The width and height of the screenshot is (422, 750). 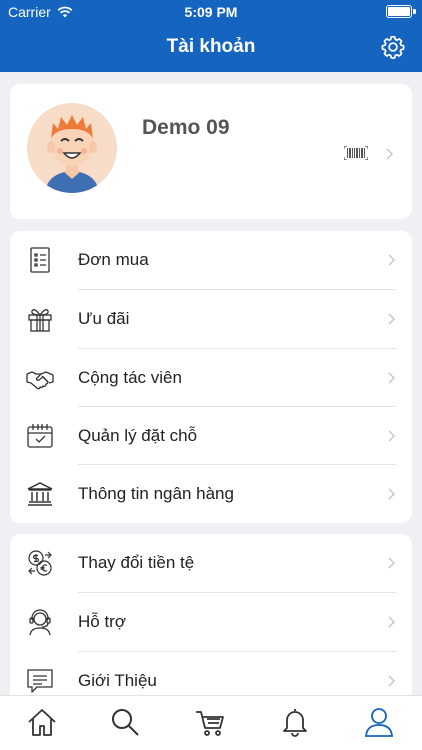 What do you see at coordinates (136, 562) in the screenshot?
I see `menu-label: Thay đổi tiền tệ` at bounding box center [136, 562].